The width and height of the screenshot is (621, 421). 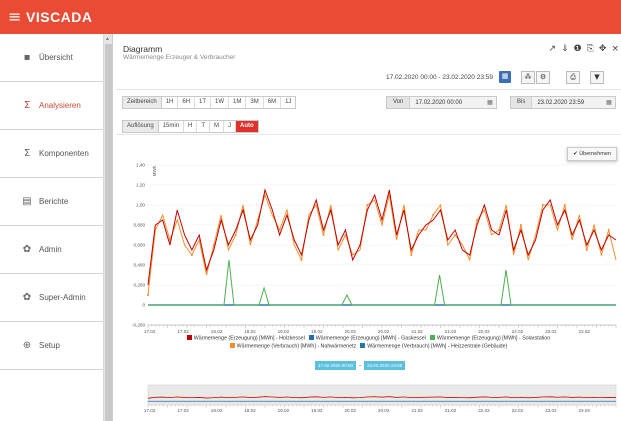 What do you see at coordinates (385, 365) in the screenshot?
I see `range-to-badge: 23.02.2020 23:59` at bounding box center [385, 365].